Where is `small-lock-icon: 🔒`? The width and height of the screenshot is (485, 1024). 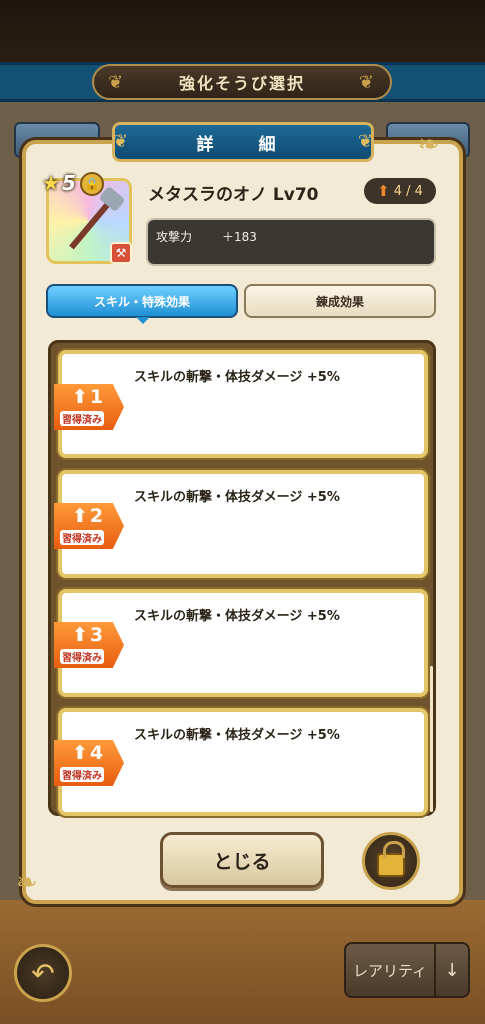 small-lock-icon: 🔒 is located at coordinates (92, 184).